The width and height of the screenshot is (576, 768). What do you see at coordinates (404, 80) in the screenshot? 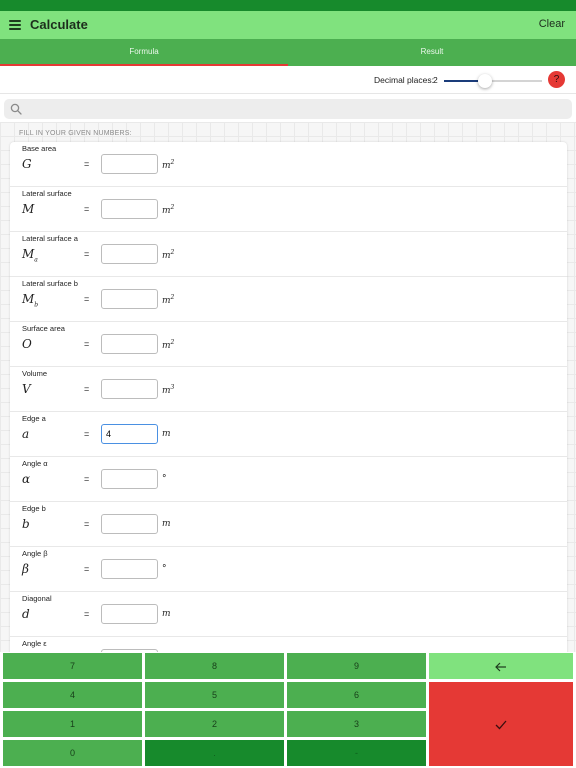
I see `decimal-places-label: Decimal places:` at bounding box center [404, 80].